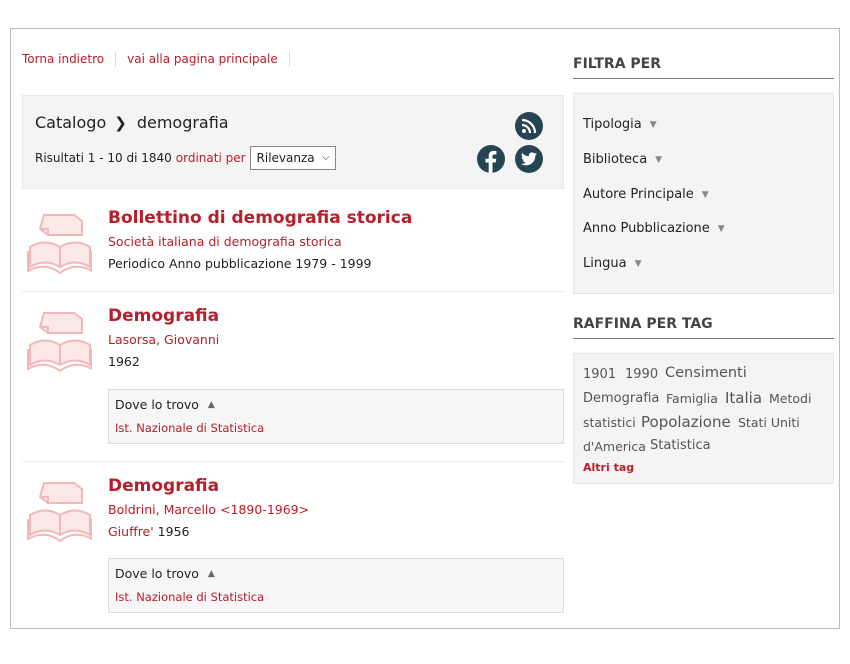 The height and width of the screenshot is (664, 850). Describe the element at coordinates (621, 398) in the screenshot. I see `tag-link: Demografia` at that location.